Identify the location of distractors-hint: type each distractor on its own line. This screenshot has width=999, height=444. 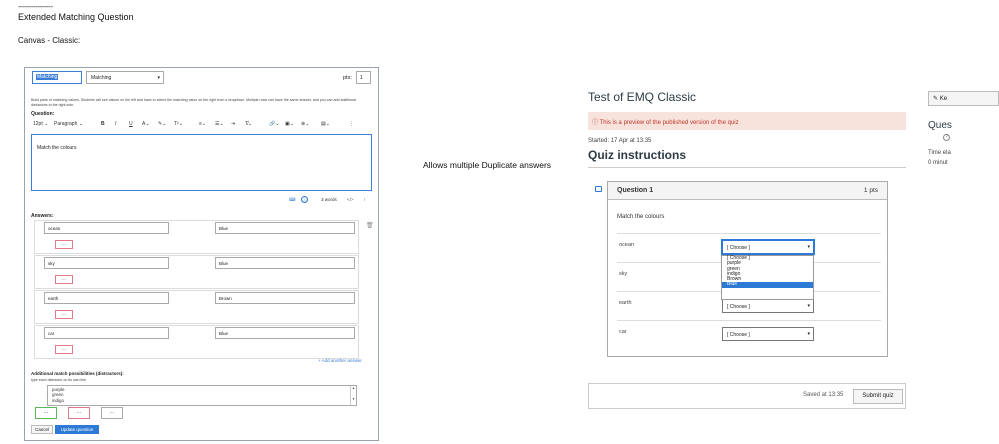
(59, 380).